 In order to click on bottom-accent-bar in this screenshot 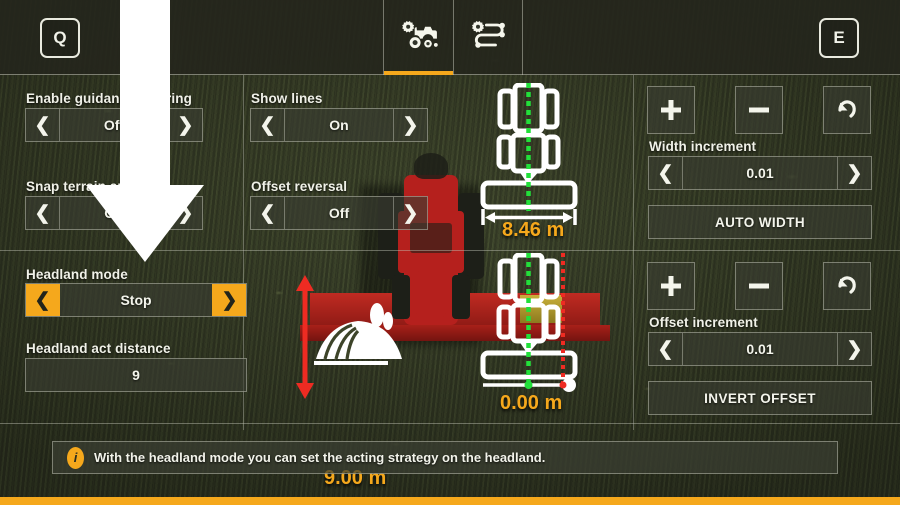, I will do `click(450, 501)`.